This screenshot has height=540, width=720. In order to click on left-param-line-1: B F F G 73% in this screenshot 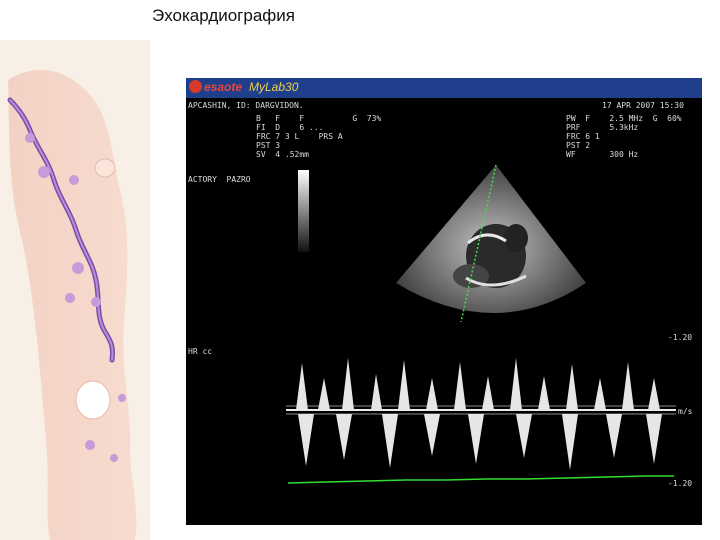, I will do `click(319, 118)`.